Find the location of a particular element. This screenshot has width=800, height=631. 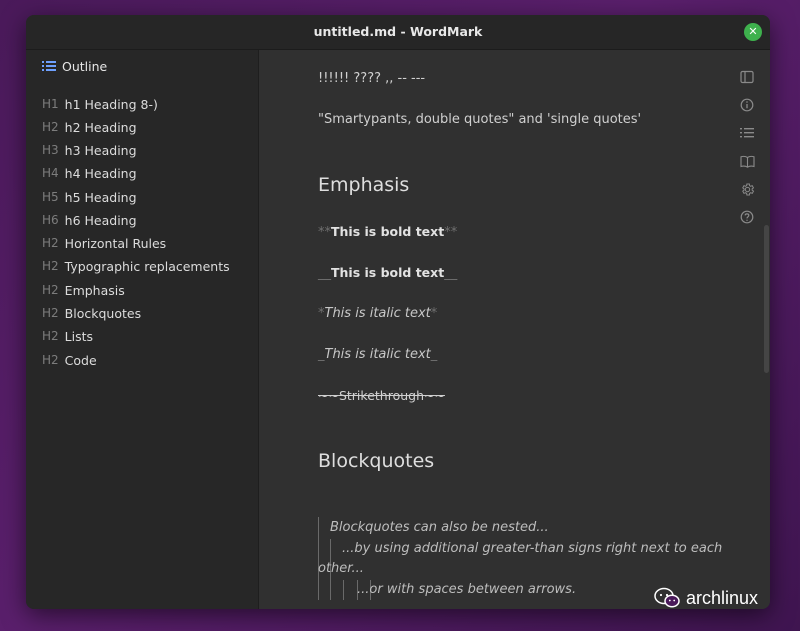

outline-item-h4-heading: H4 h4 Heading is located at coordinates (89, 173).